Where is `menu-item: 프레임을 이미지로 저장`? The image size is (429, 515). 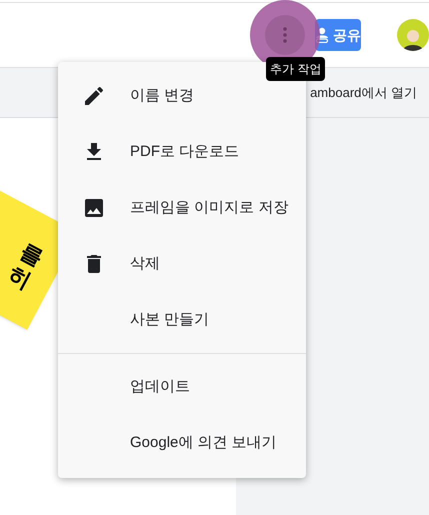 menu-item: 프레임을 이미지로 저장 is located at coordinates (182, 208).